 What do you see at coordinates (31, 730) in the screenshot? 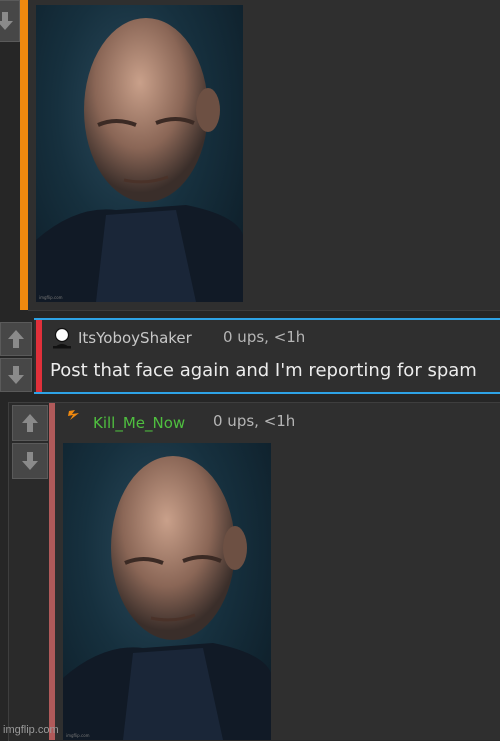
I see `watermark: imgflip.com` at bounding box center [31, 730].